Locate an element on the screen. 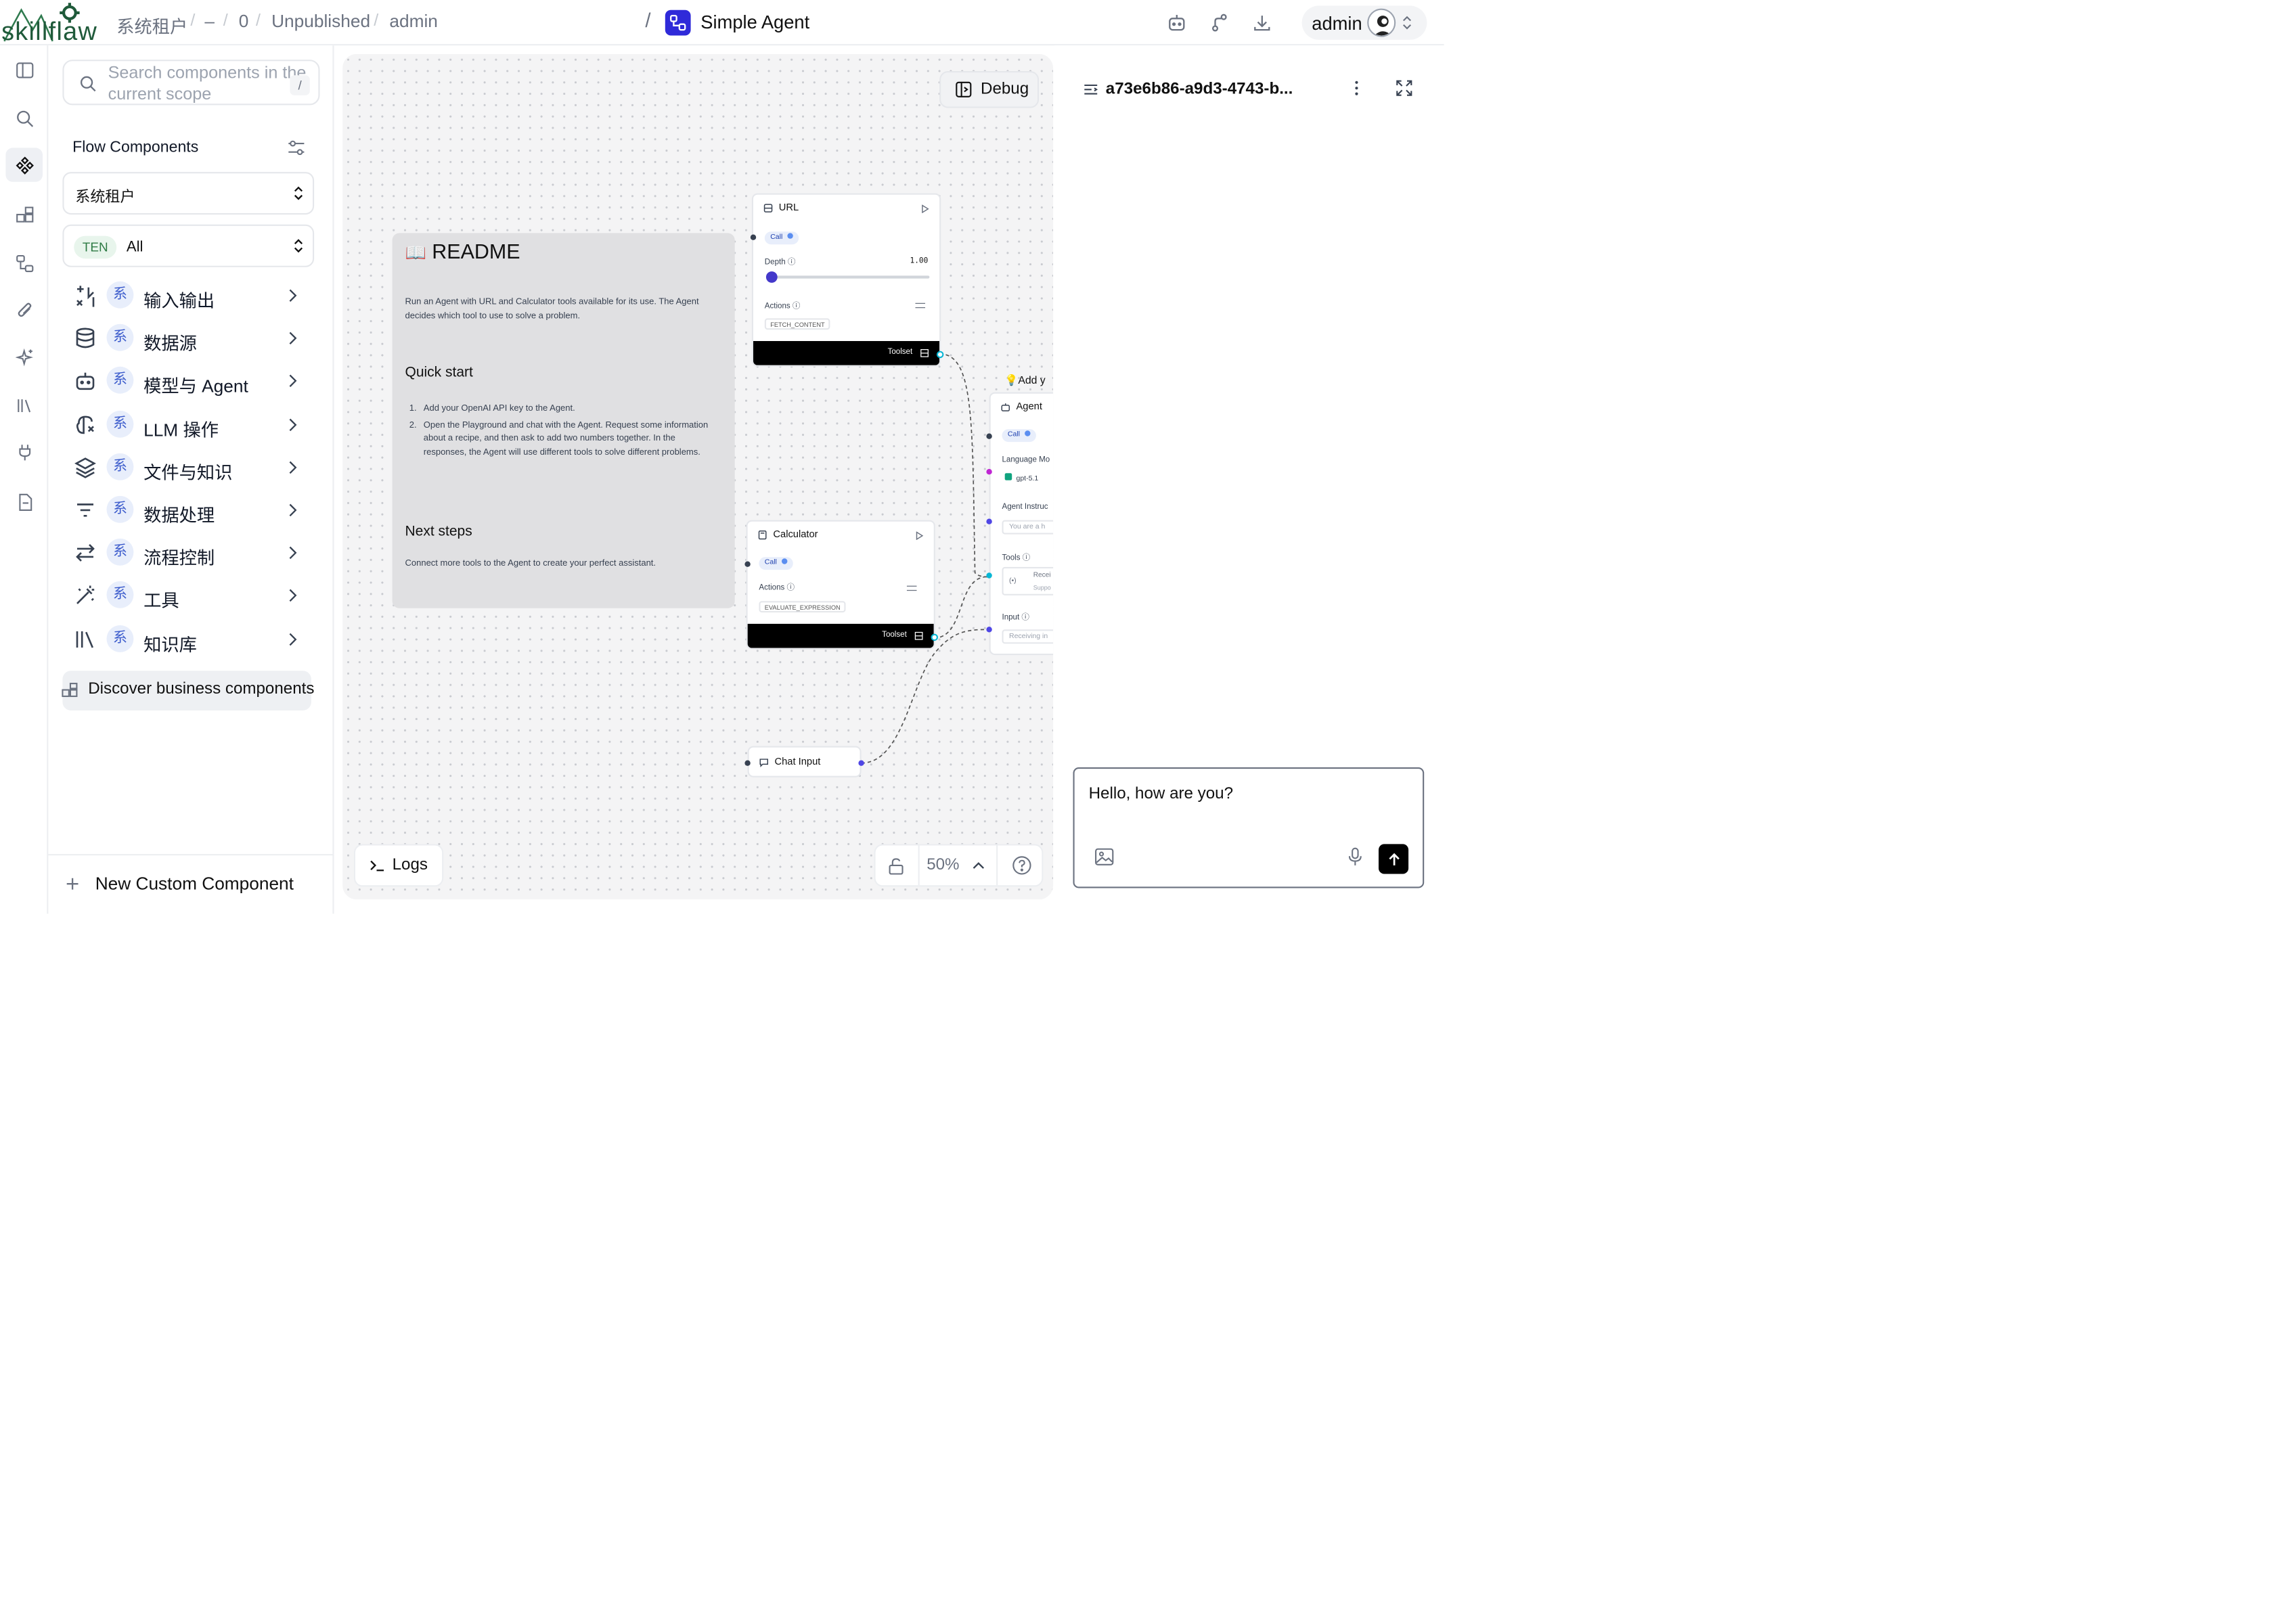  image-icon is located at coordinates (1104, 857).